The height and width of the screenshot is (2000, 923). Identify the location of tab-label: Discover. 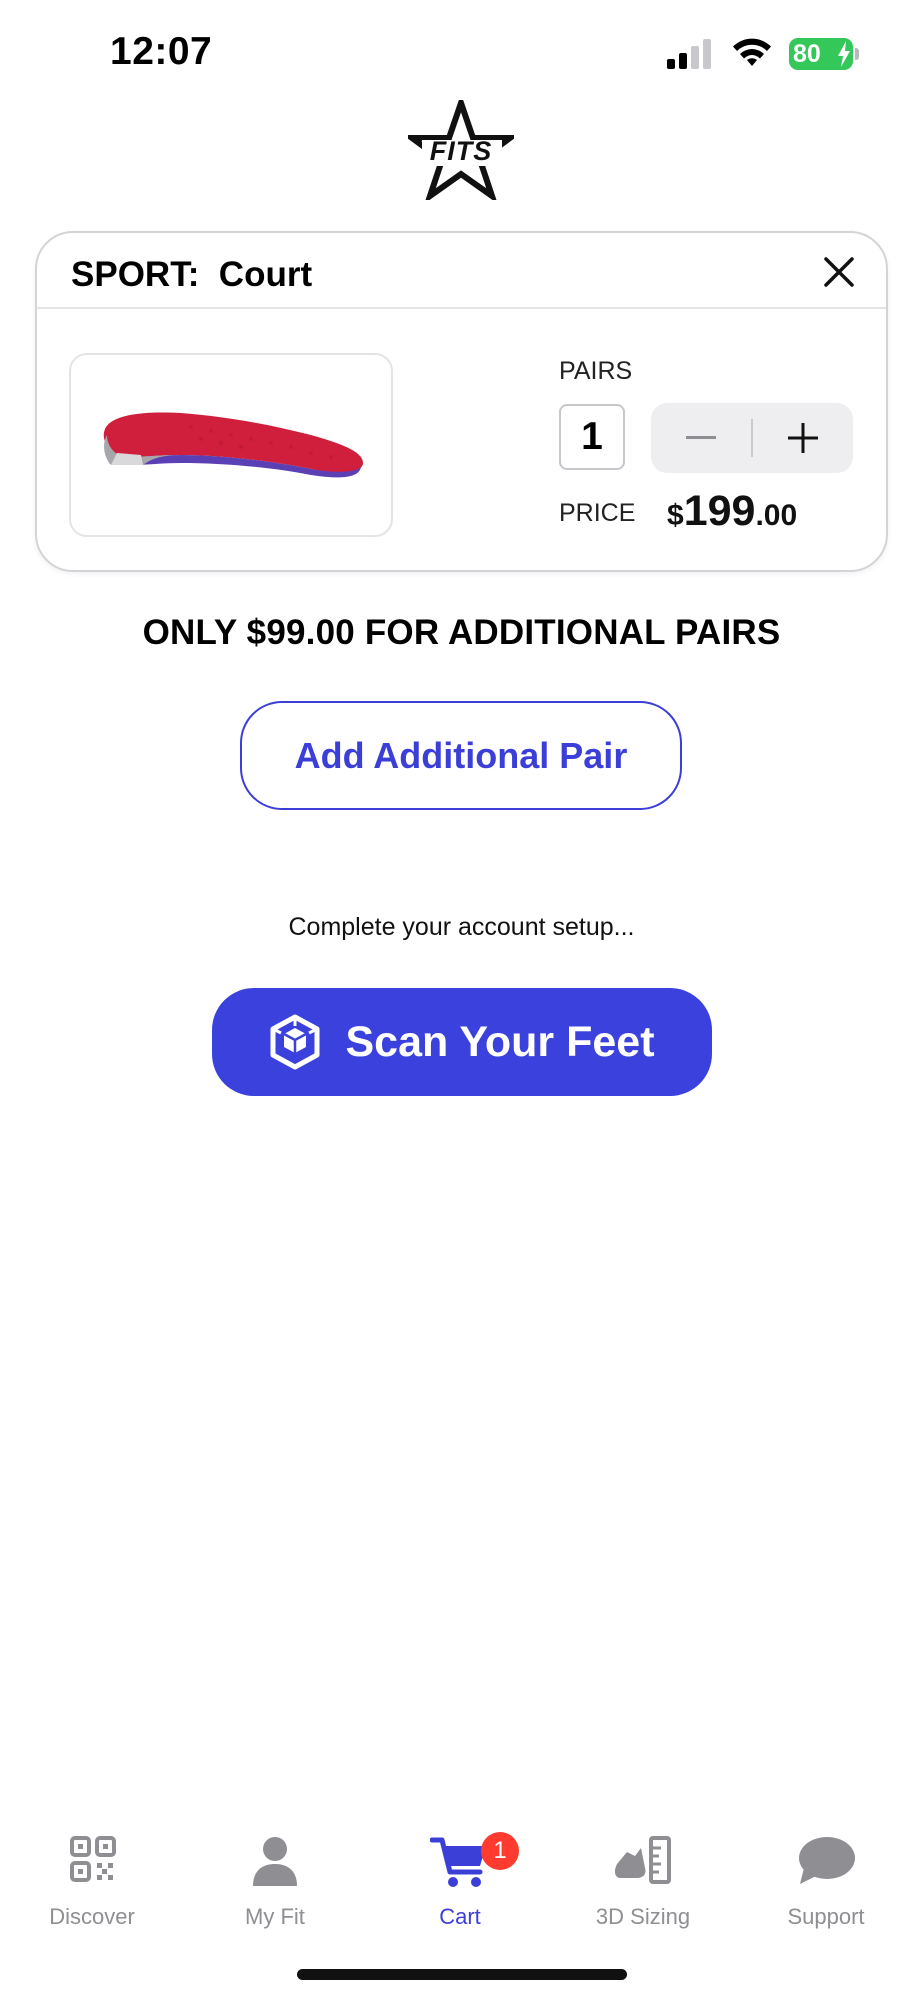
(92, 1916).